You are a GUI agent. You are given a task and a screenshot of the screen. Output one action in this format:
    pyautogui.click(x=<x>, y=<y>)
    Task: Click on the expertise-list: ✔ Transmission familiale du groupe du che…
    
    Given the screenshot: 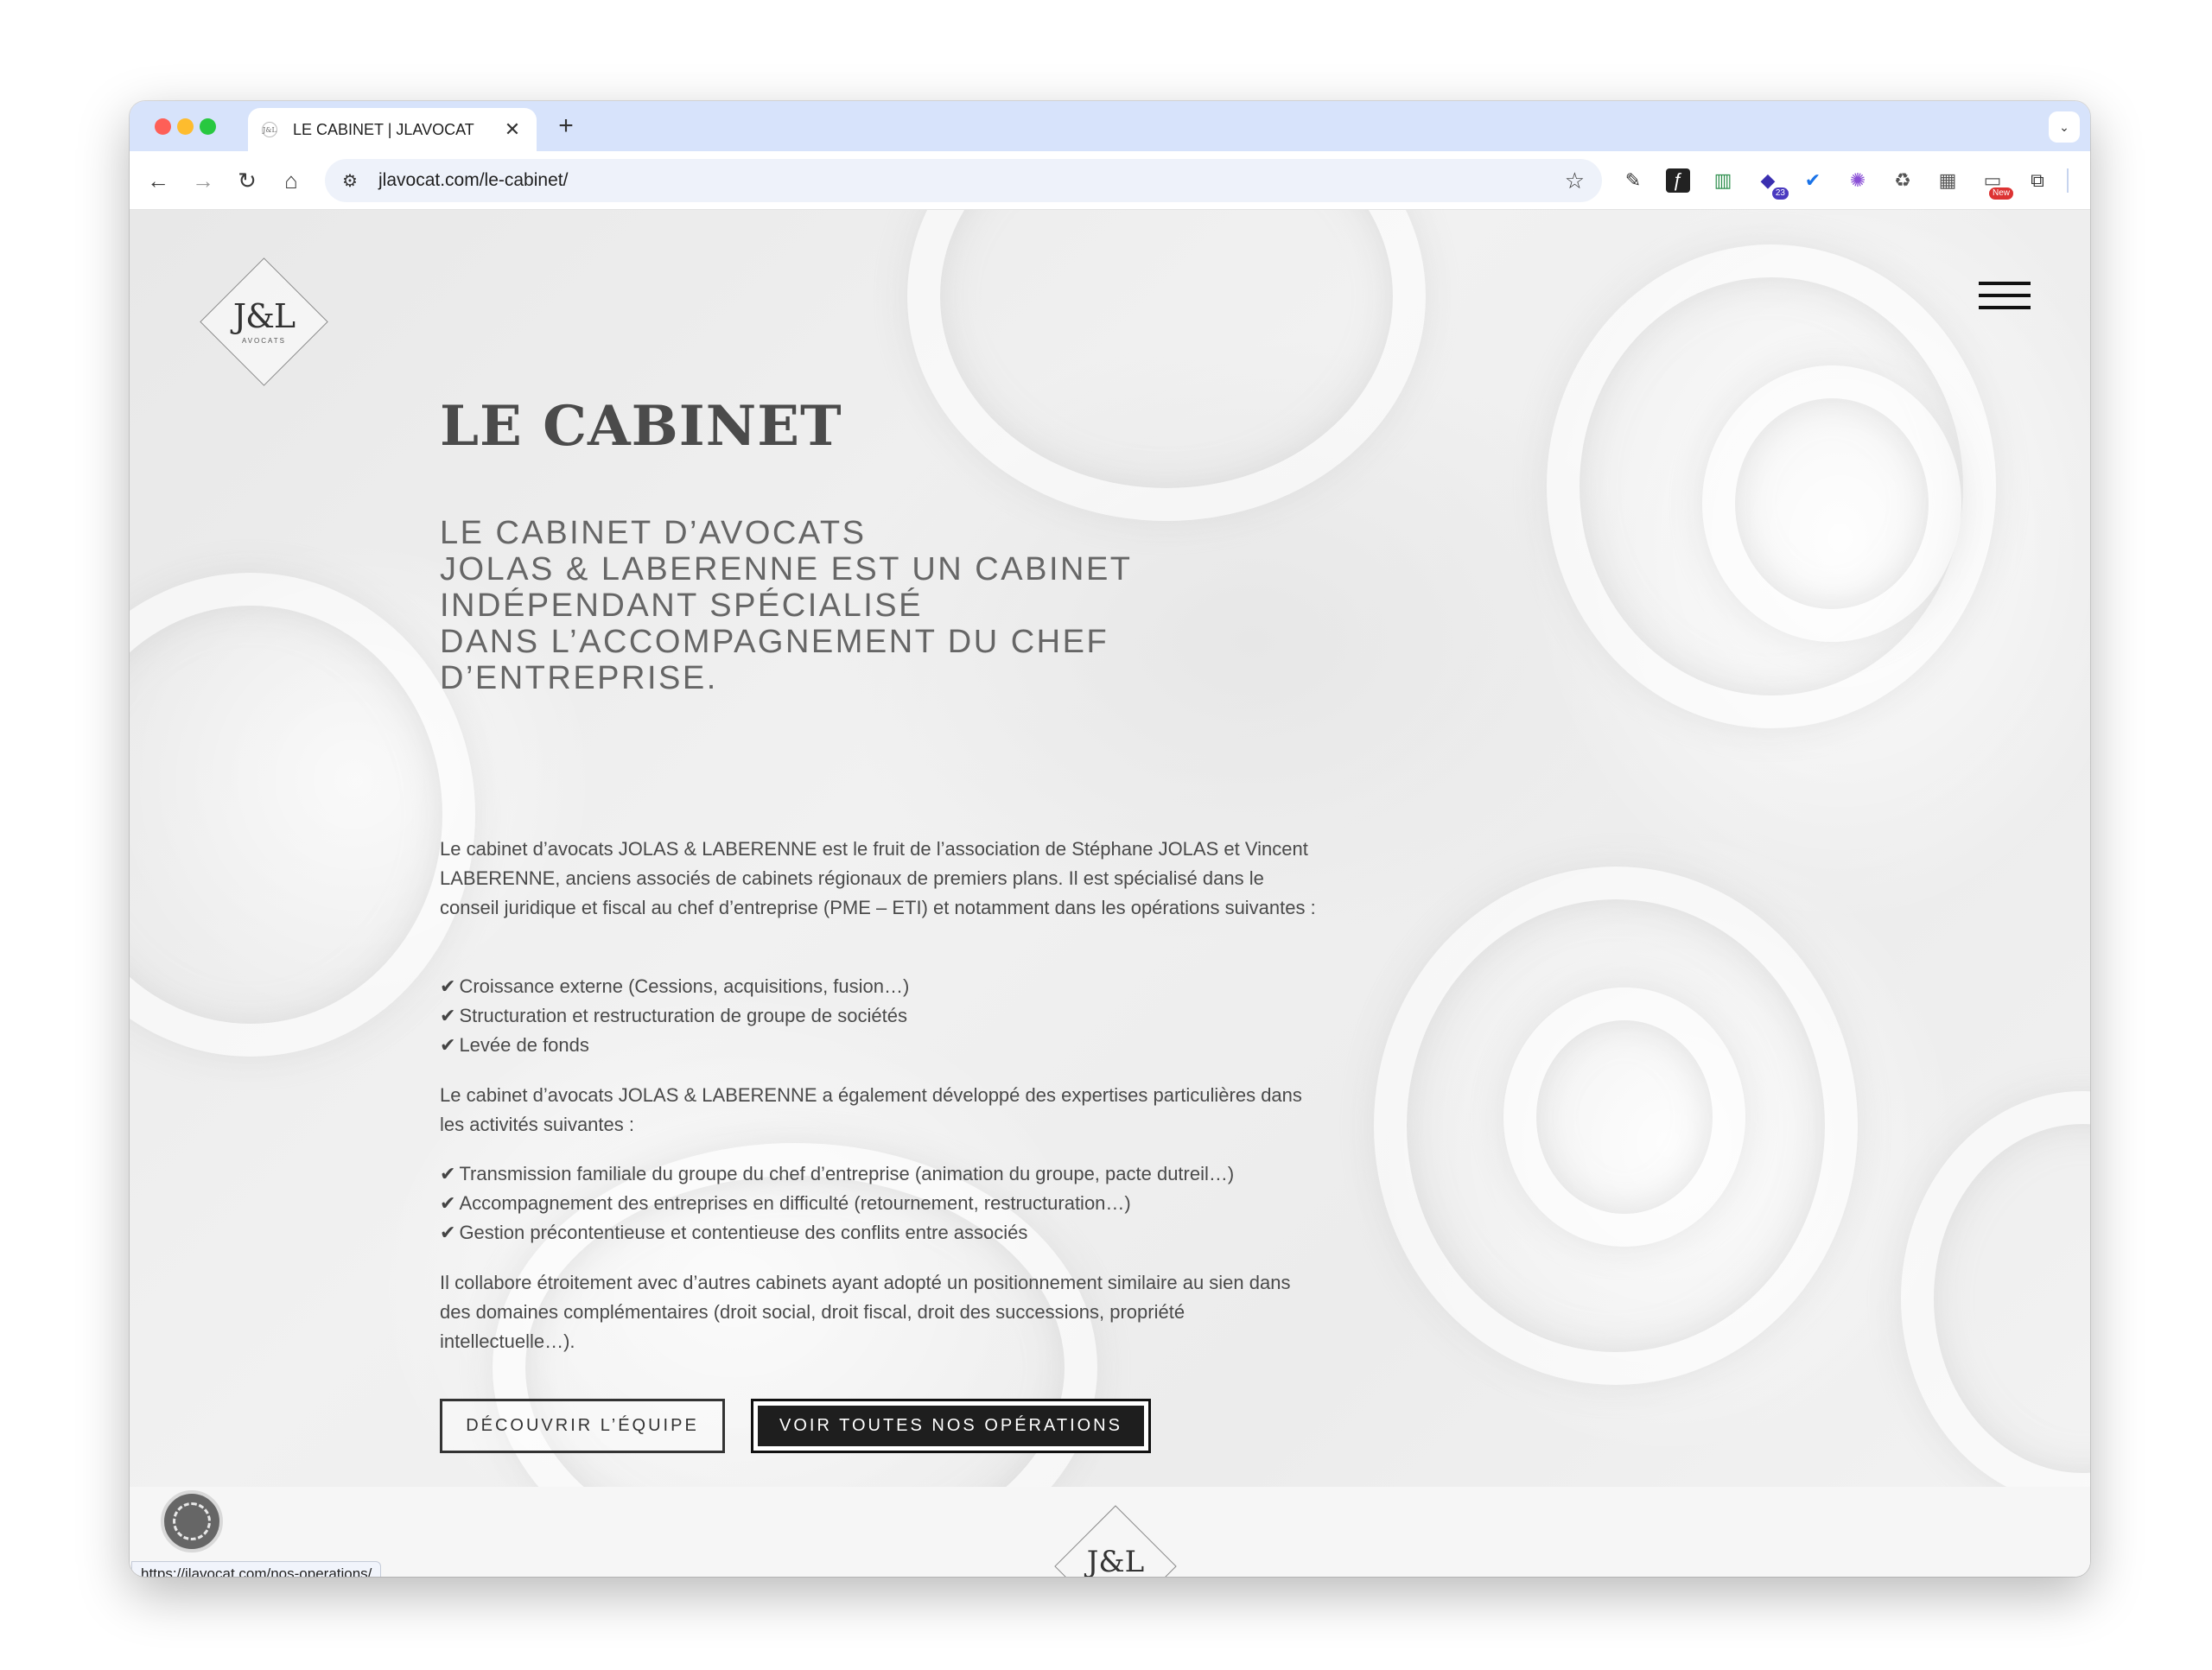 What is the action you would take?
    pyautogui.click(x=880, y=1203)
    